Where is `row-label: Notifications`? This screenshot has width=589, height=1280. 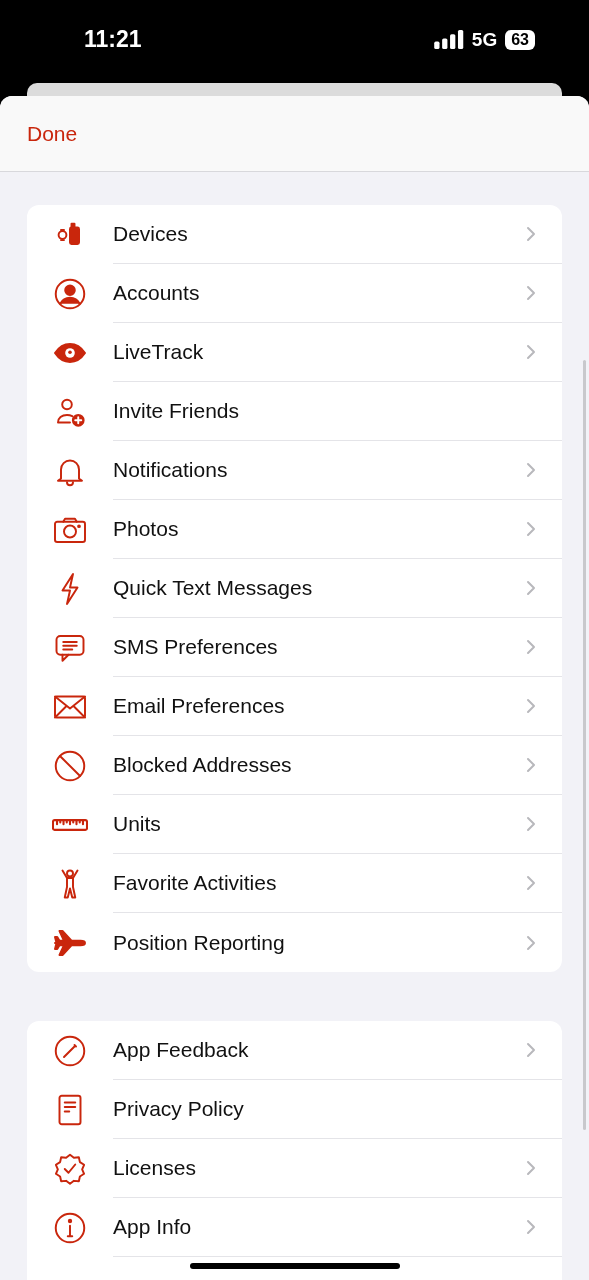
row-label: Notifications is located at coordinates (170, 470).